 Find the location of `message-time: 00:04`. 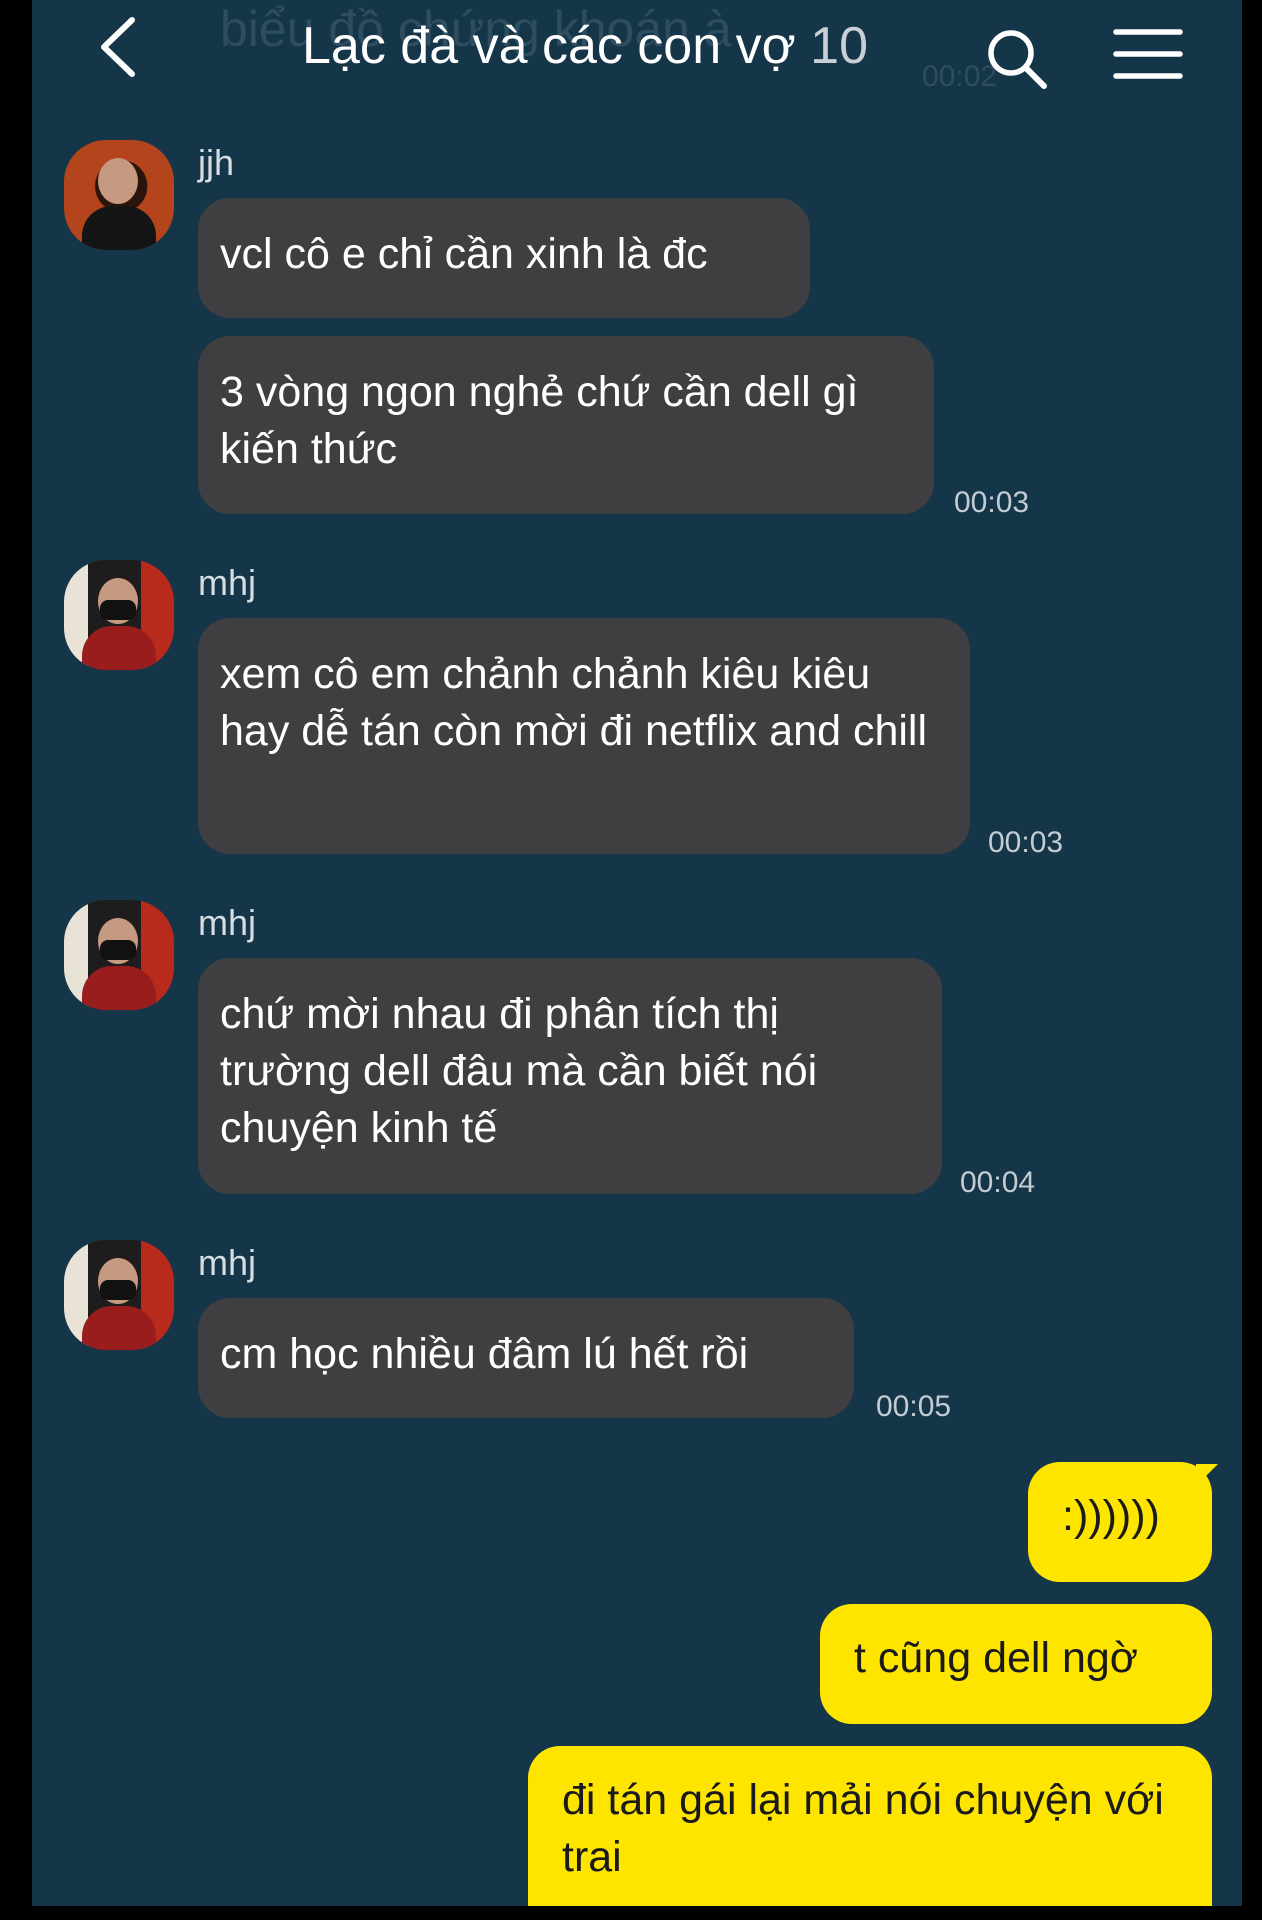

message-time: 00:04 is located at coordinates (998, 1182).